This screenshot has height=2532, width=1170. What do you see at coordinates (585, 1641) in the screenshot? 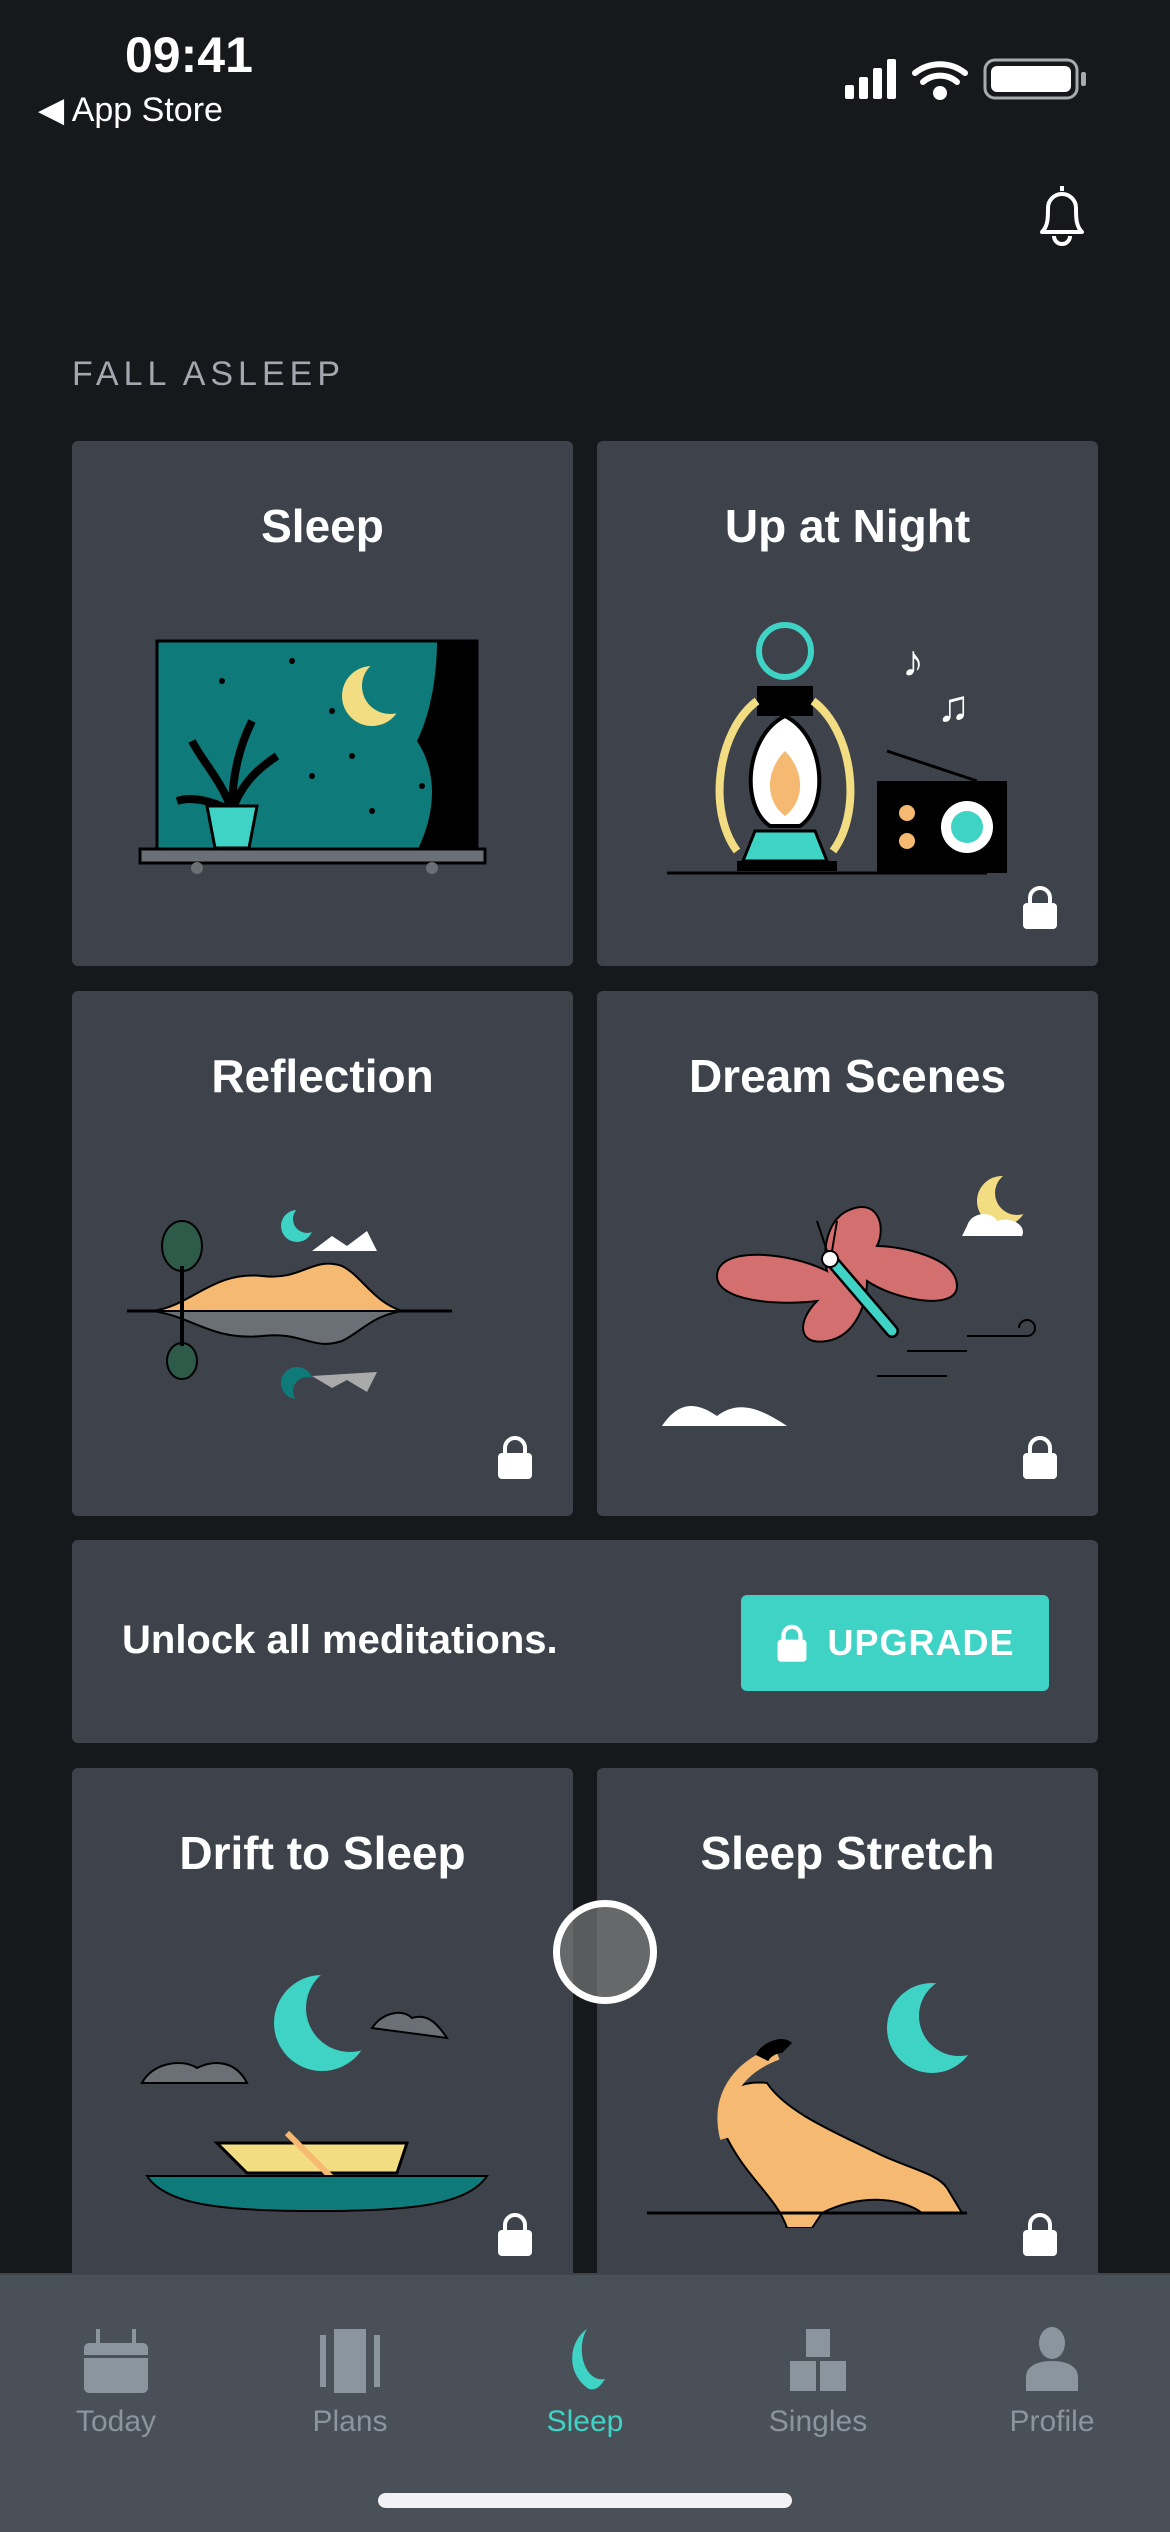
I see `upgrade-banner: Unlock all meditations. UPGRADE` at bounding box center [585, 1641].